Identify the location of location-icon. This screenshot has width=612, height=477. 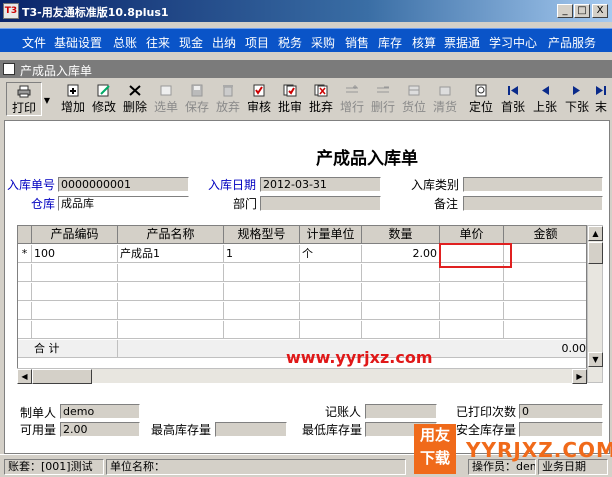
(414, 90).